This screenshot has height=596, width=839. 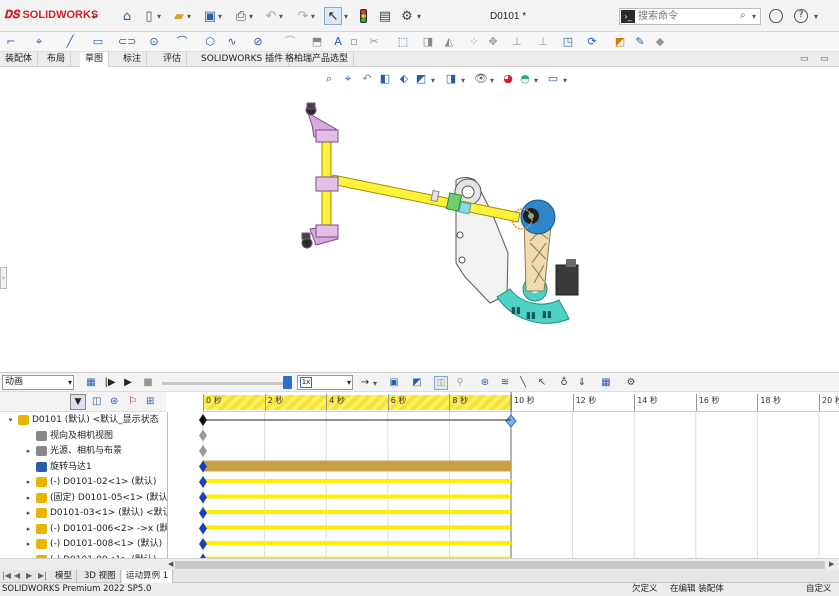 I want to click on instant2d-icon: ⟳, so click(x=592, y=42).